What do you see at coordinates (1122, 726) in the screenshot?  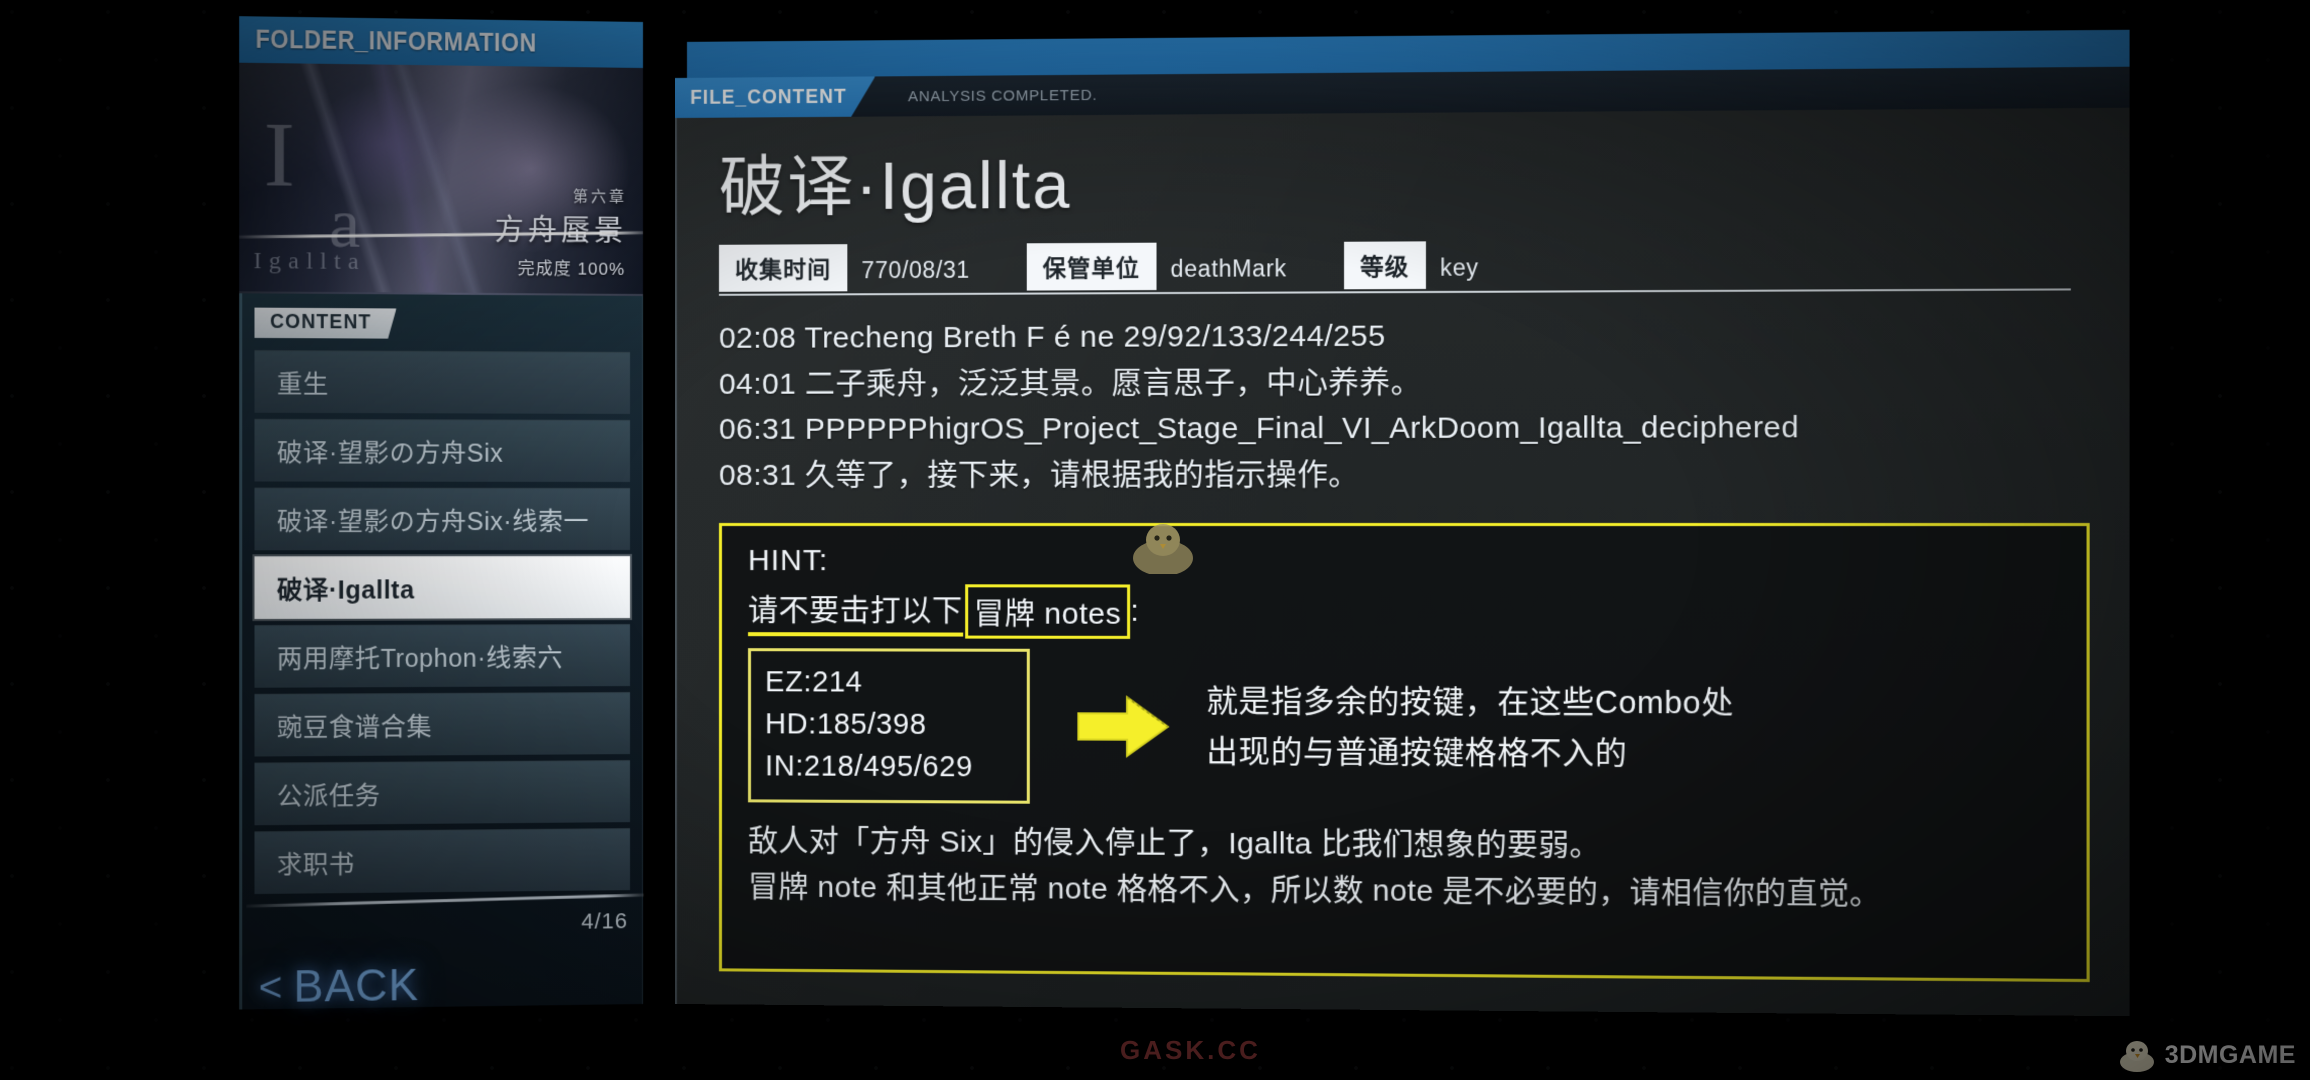 I see `arrow-right-icon` at bounding box center [1122, 726].